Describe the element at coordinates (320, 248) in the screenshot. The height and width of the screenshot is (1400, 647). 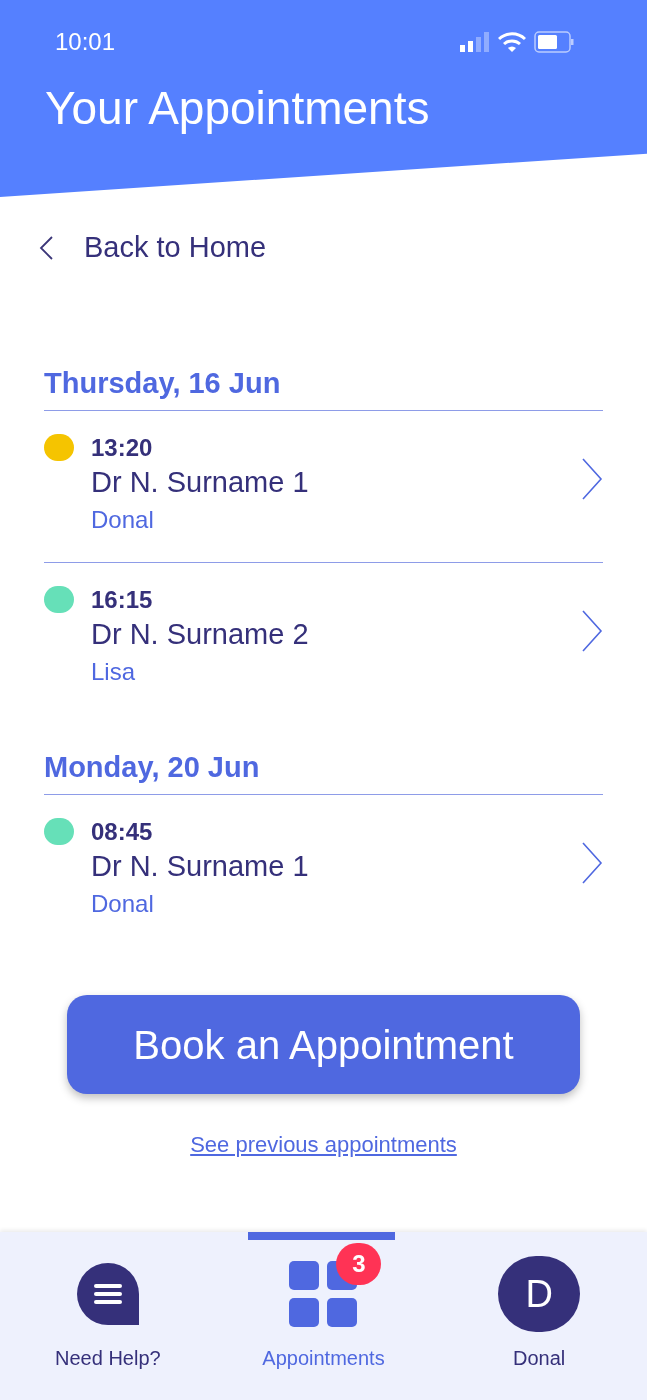
I see `back-link: Back to Home` at that location.